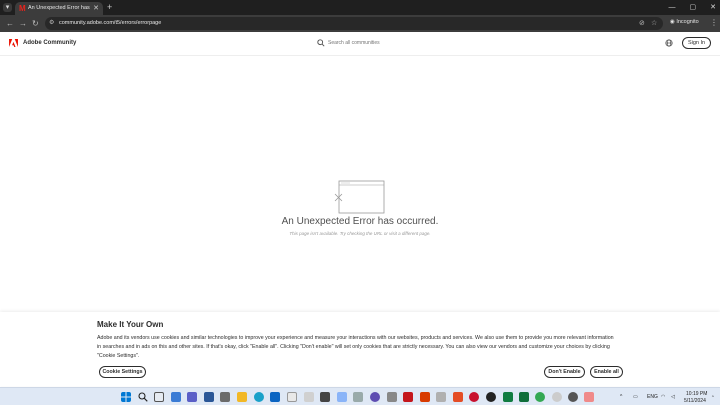 This screenshot has width=720, height=405. I want to click on notepad-icon, so click(292, 397).